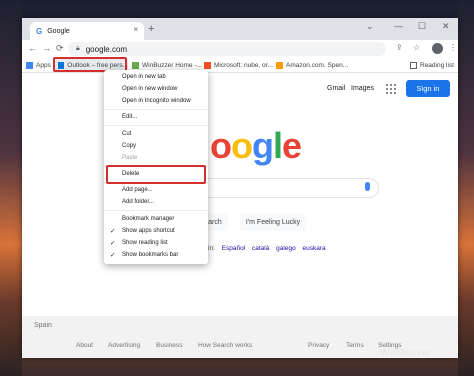  I want to click on microsoft-icon, so click(207, 65).